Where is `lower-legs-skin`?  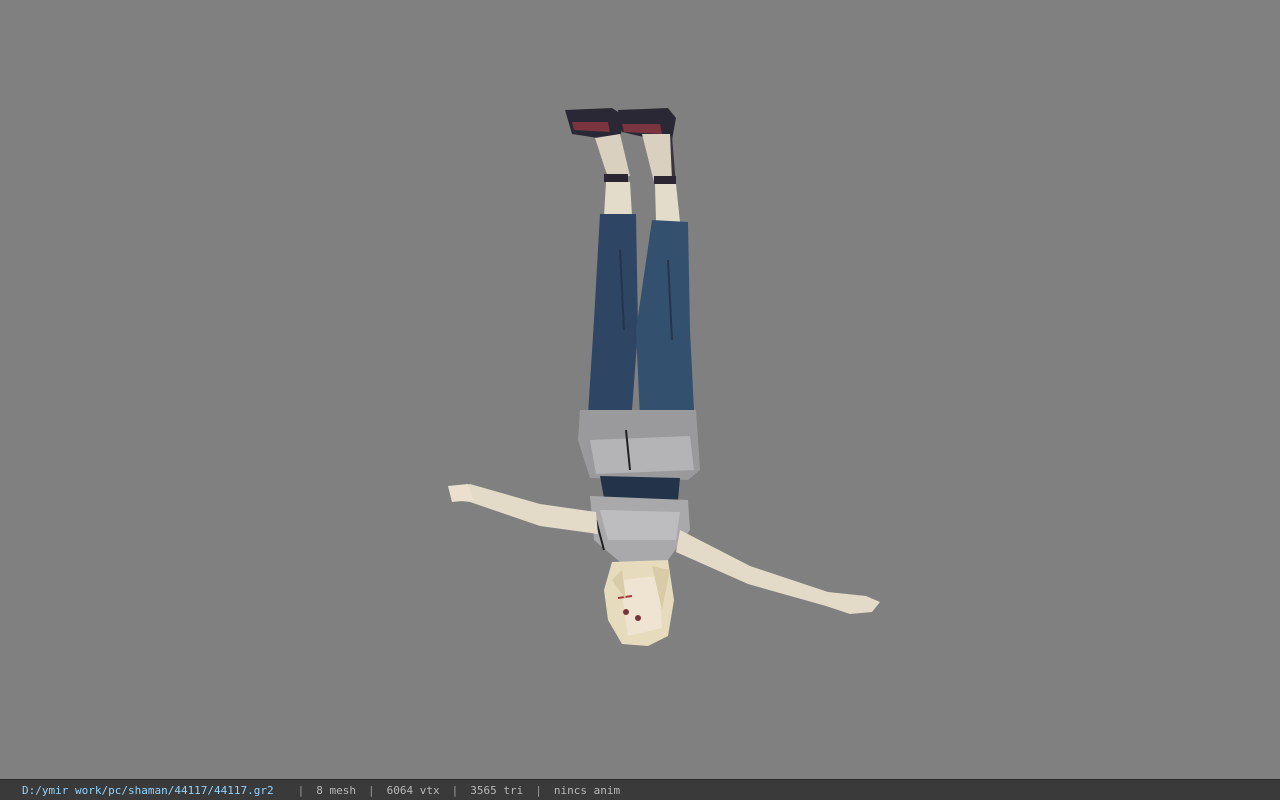 lower-legs-skin is located at coordinates (637, 178).